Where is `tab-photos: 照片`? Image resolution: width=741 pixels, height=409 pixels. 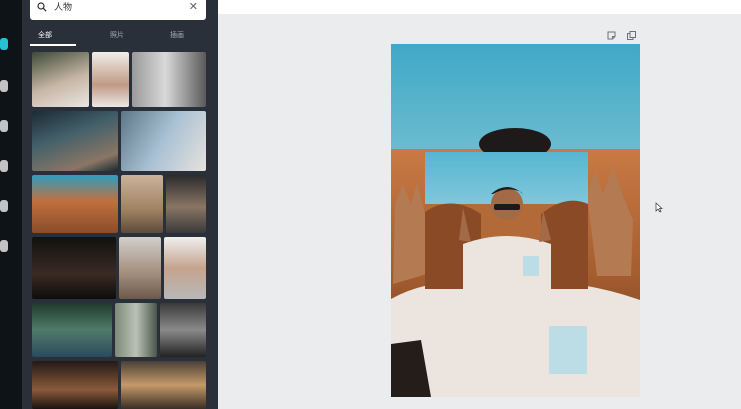 tab-photos: 照片 is located at coordinates (117, 35).